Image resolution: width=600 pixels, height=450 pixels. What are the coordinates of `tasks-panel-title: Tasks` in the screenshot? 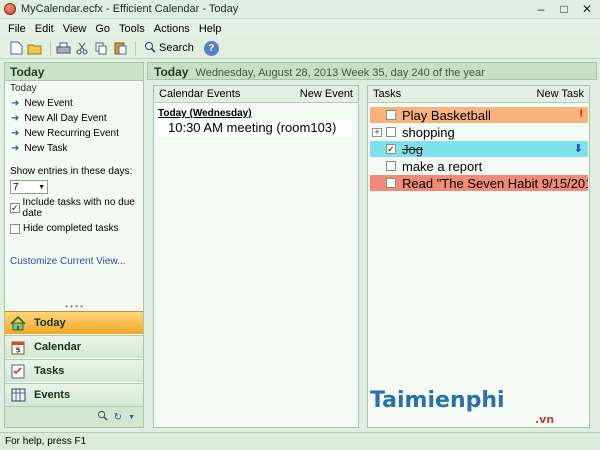 It's located at (387, 94).